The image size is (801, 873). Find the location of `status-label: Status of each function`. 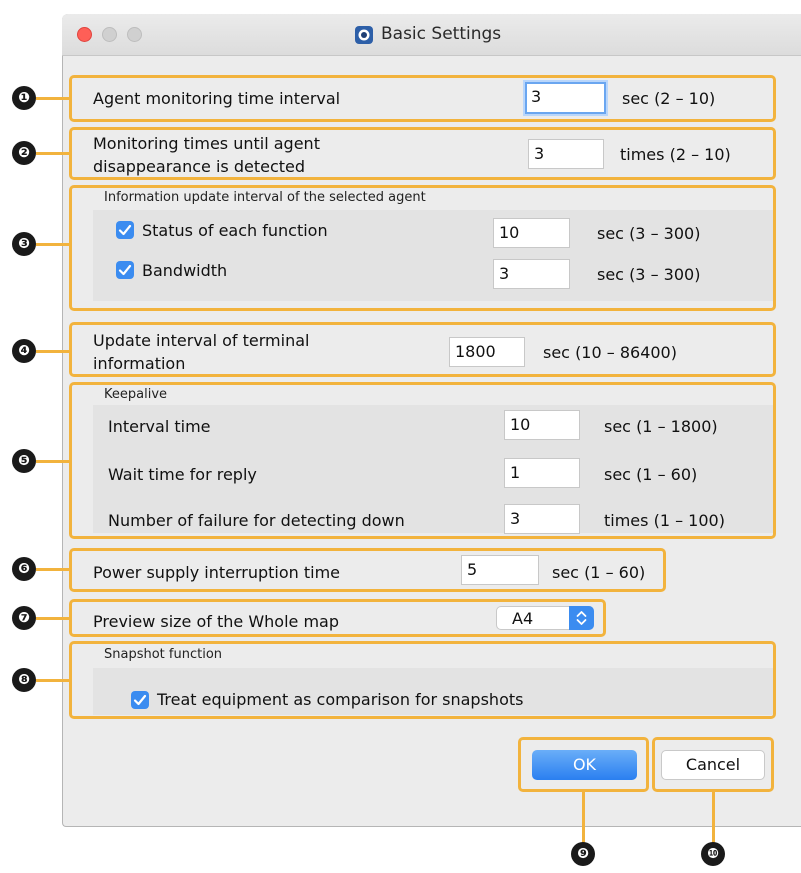

status-label: Status of each function is located at coordinates (235, 230).